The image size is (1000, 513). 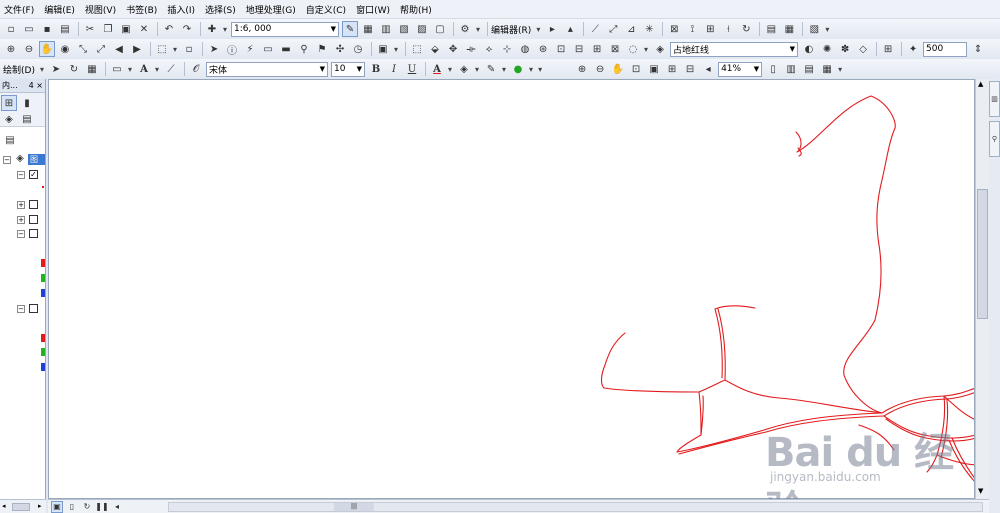 What do you see at coordinates (575, 507) in the screenshot?
I see `map-horizontal-scrollbar: |||` at bounding box center [575, 507].